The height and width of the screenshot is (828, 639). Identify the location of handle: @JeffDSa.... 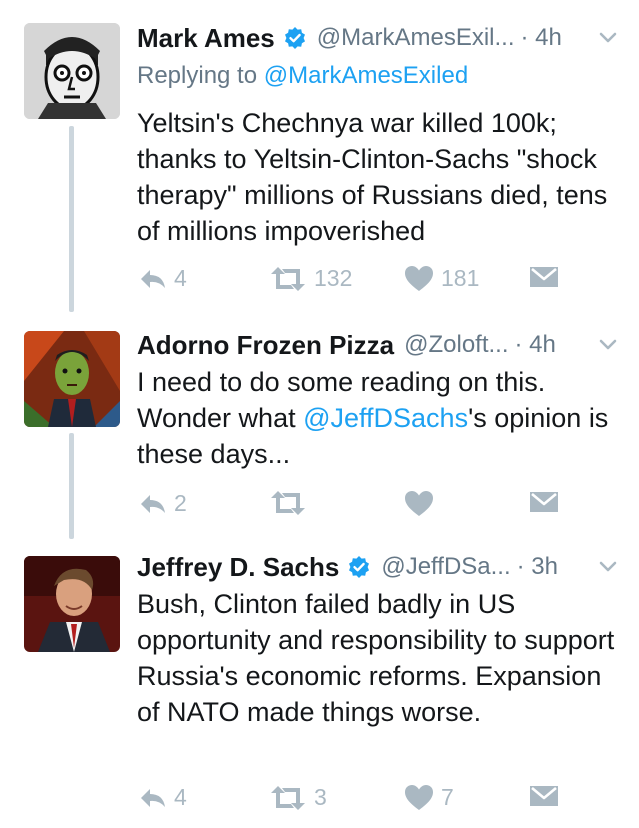
(445, 567).